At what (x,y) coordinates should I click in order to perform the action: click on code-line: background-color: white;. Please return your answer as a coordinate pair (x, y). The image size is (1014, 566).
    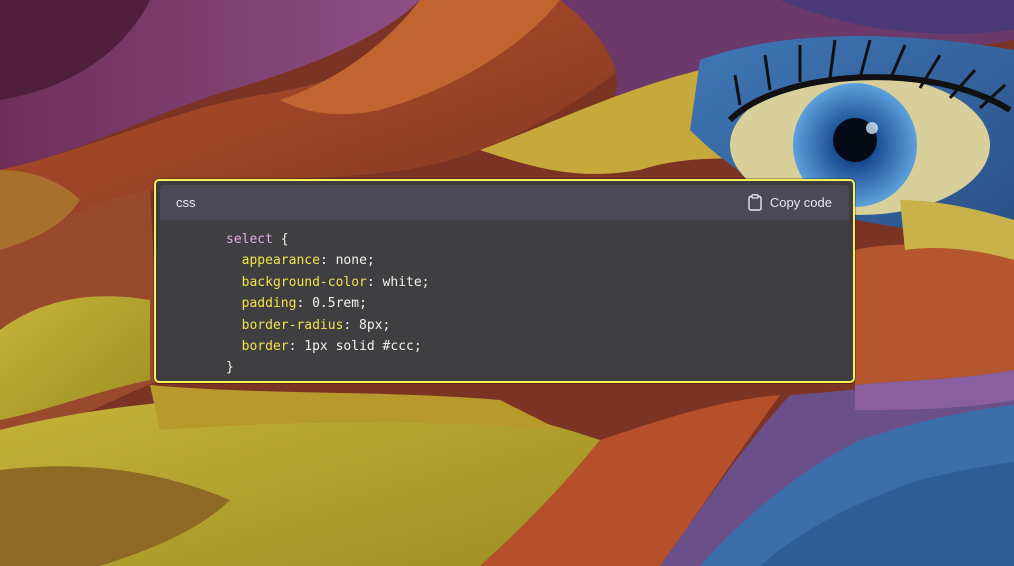
    Looking at the image, I should click on (335, 282).